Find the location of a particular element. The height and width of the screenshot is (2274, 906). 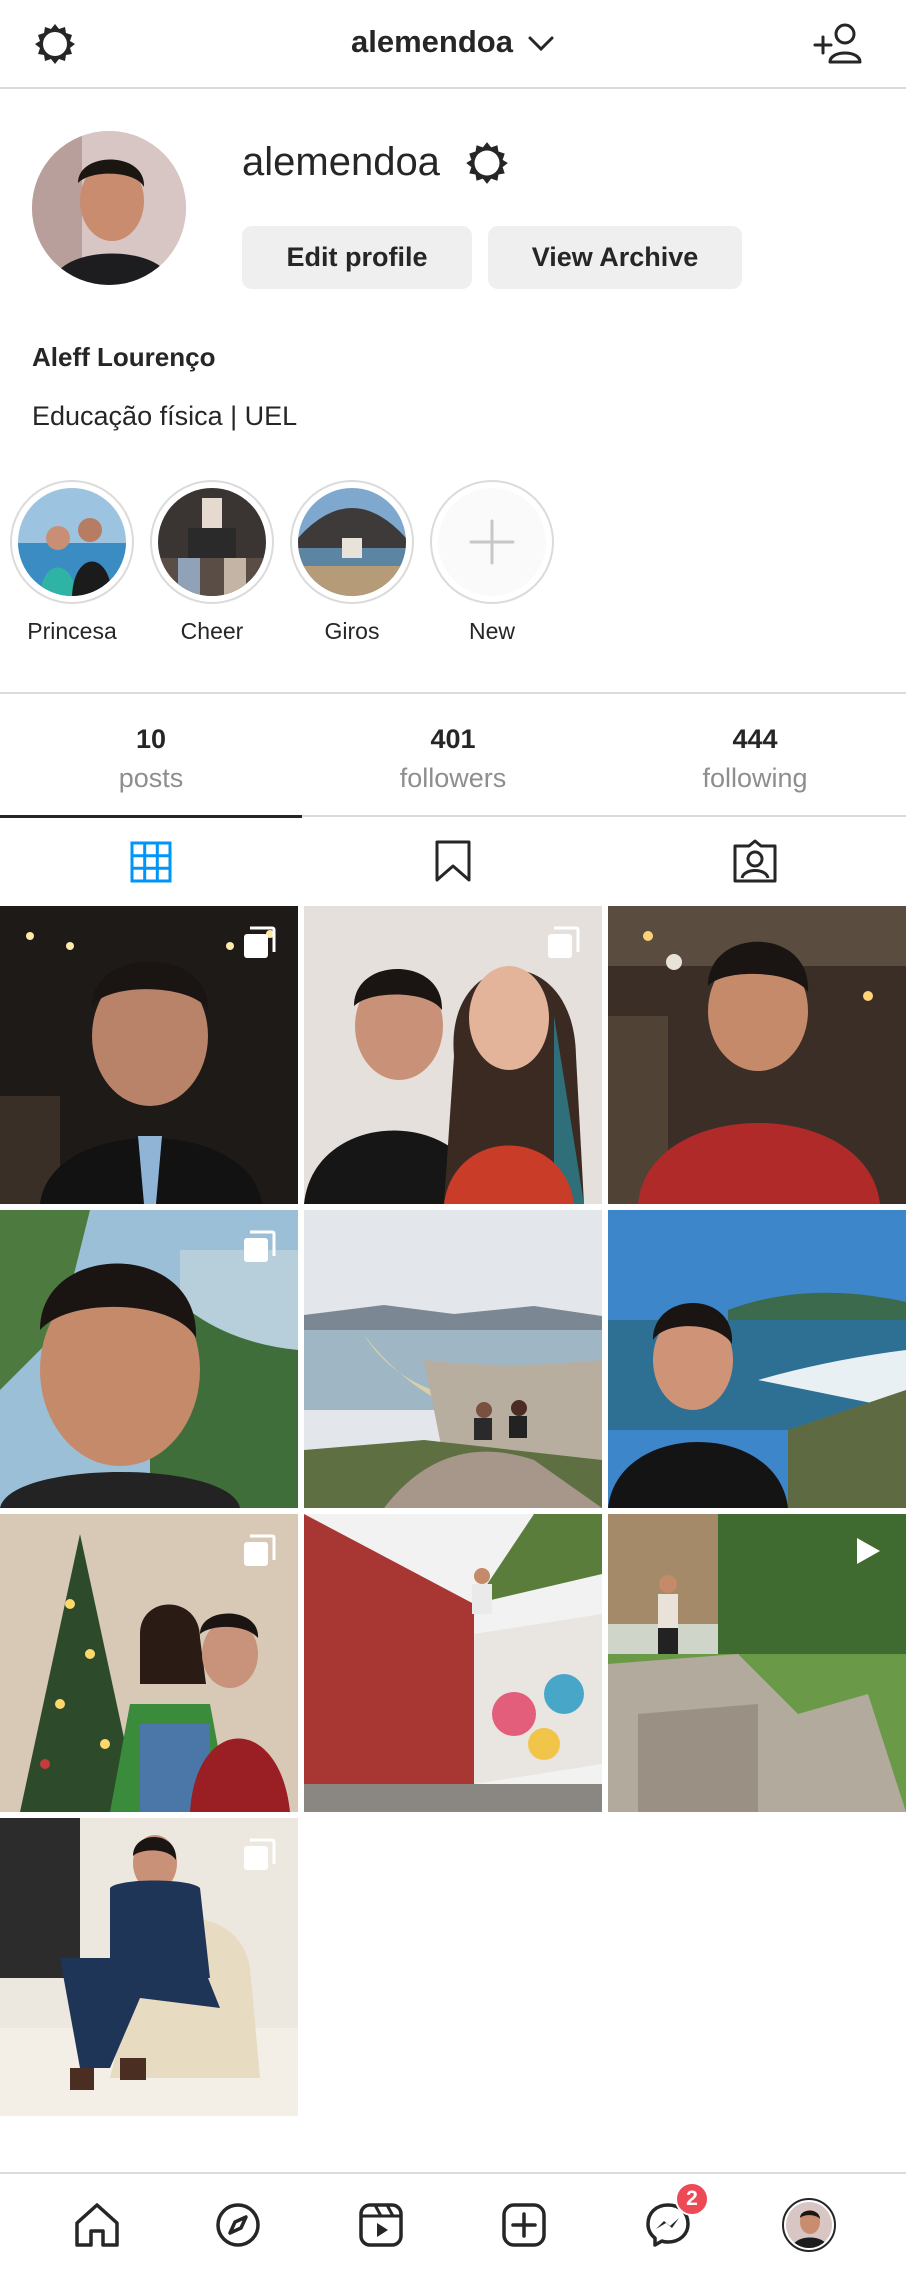

home-icon is located at coordinates (97, 2225).